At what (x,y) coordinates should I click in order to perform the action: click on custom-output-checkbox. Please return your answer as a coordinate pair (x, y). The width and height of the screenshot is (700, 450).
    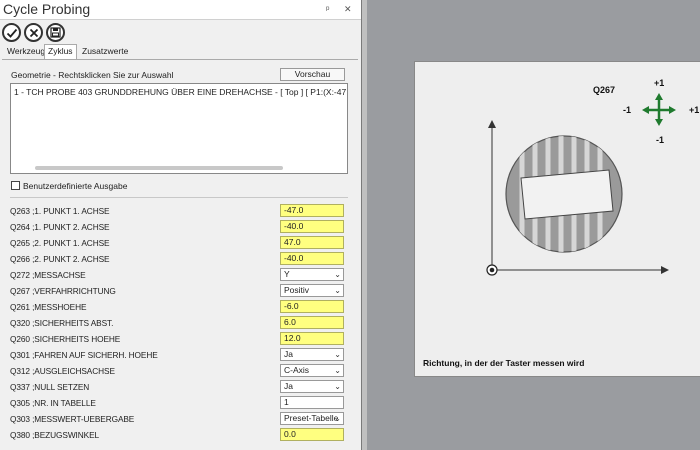
    Looking at the image, I should click on (15, 185).